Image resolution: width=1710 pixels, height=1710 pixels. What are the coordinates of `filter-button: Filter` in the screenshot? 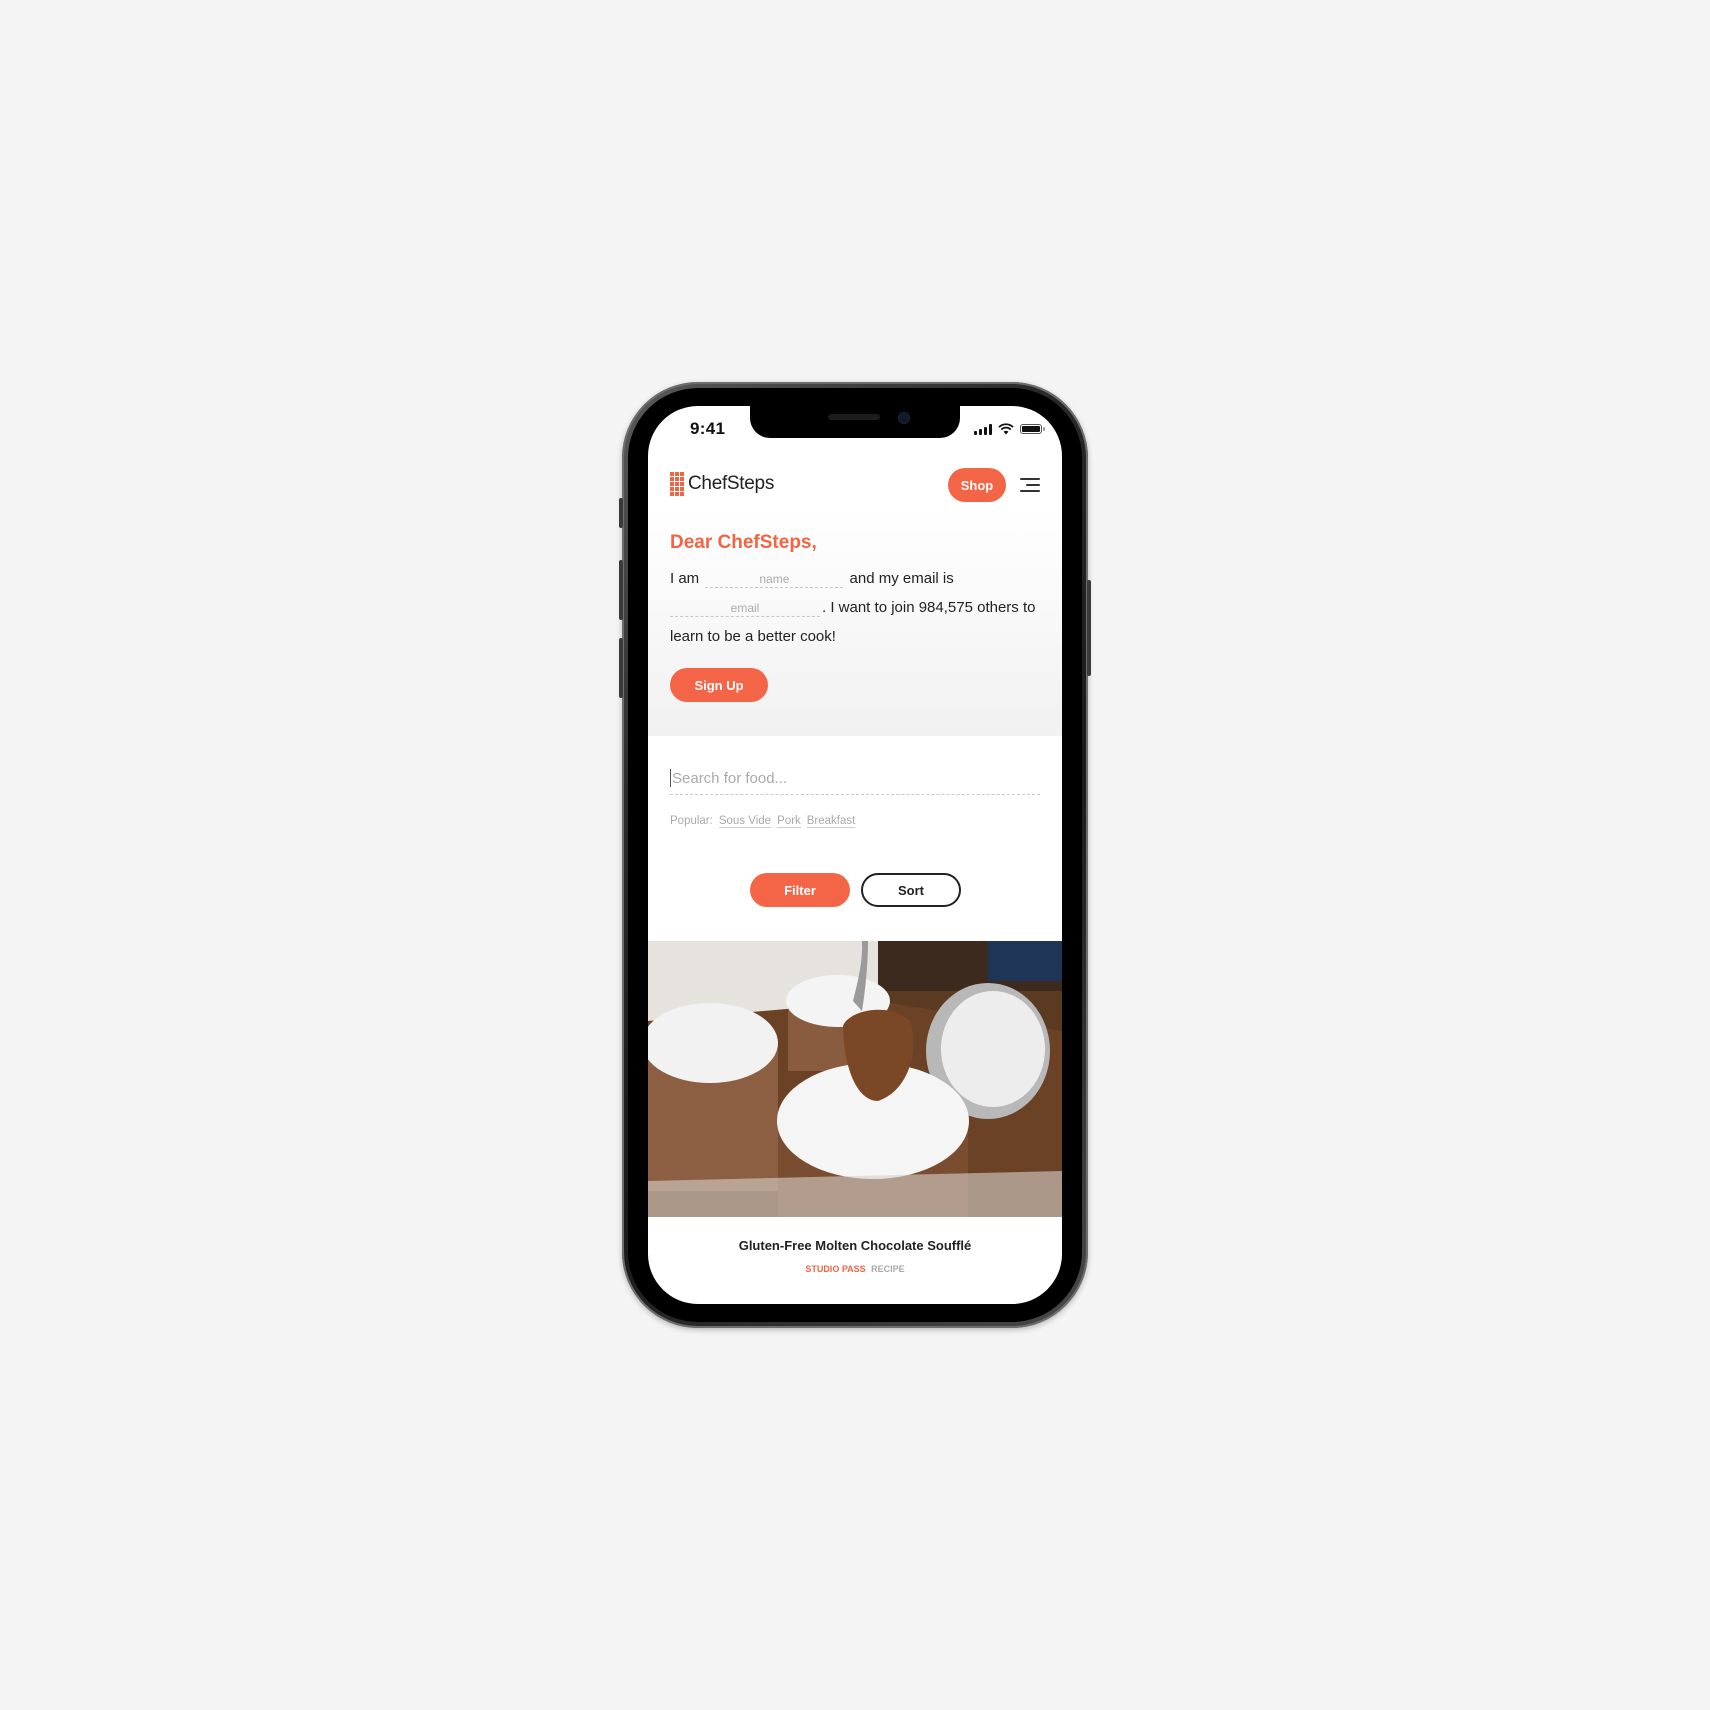 It's located at (800, 890).